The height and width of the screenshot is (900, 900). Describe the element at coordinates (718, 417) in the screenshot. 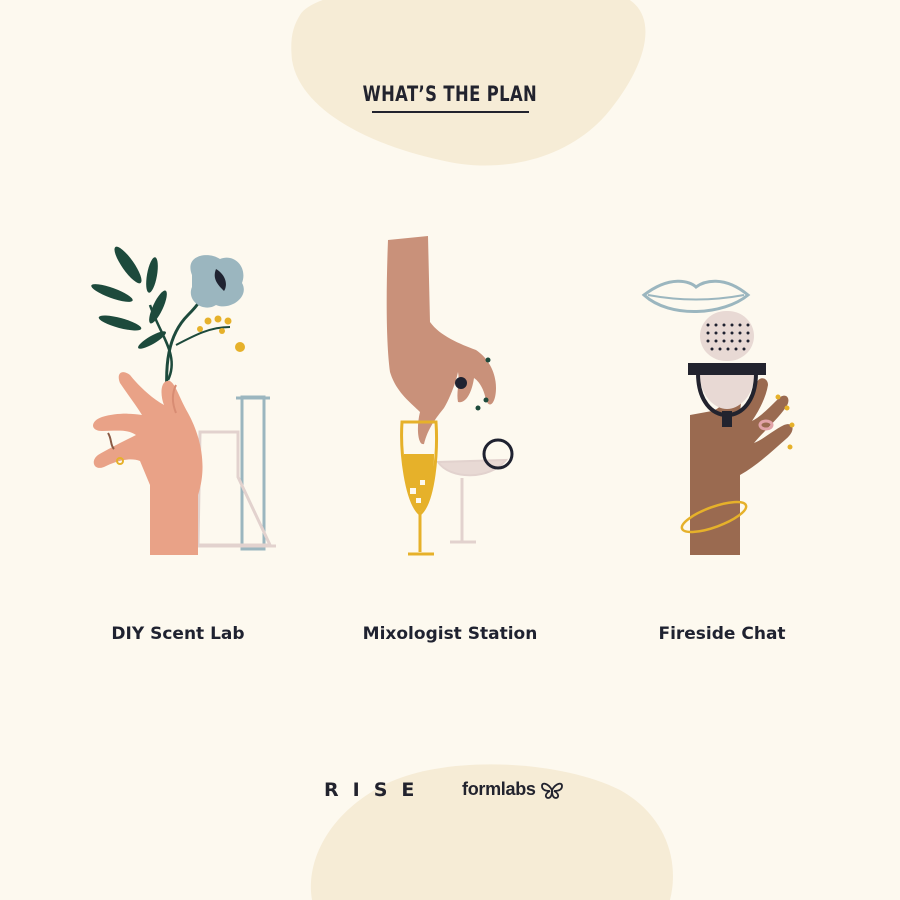

I see `microphone-hand-icon` at that location.